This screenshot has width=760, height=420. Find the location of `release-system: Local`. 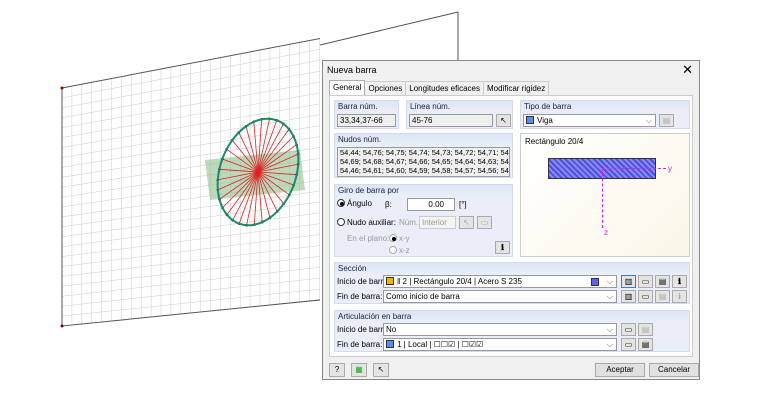

release-system: Local is located at coordinates (417, 344).